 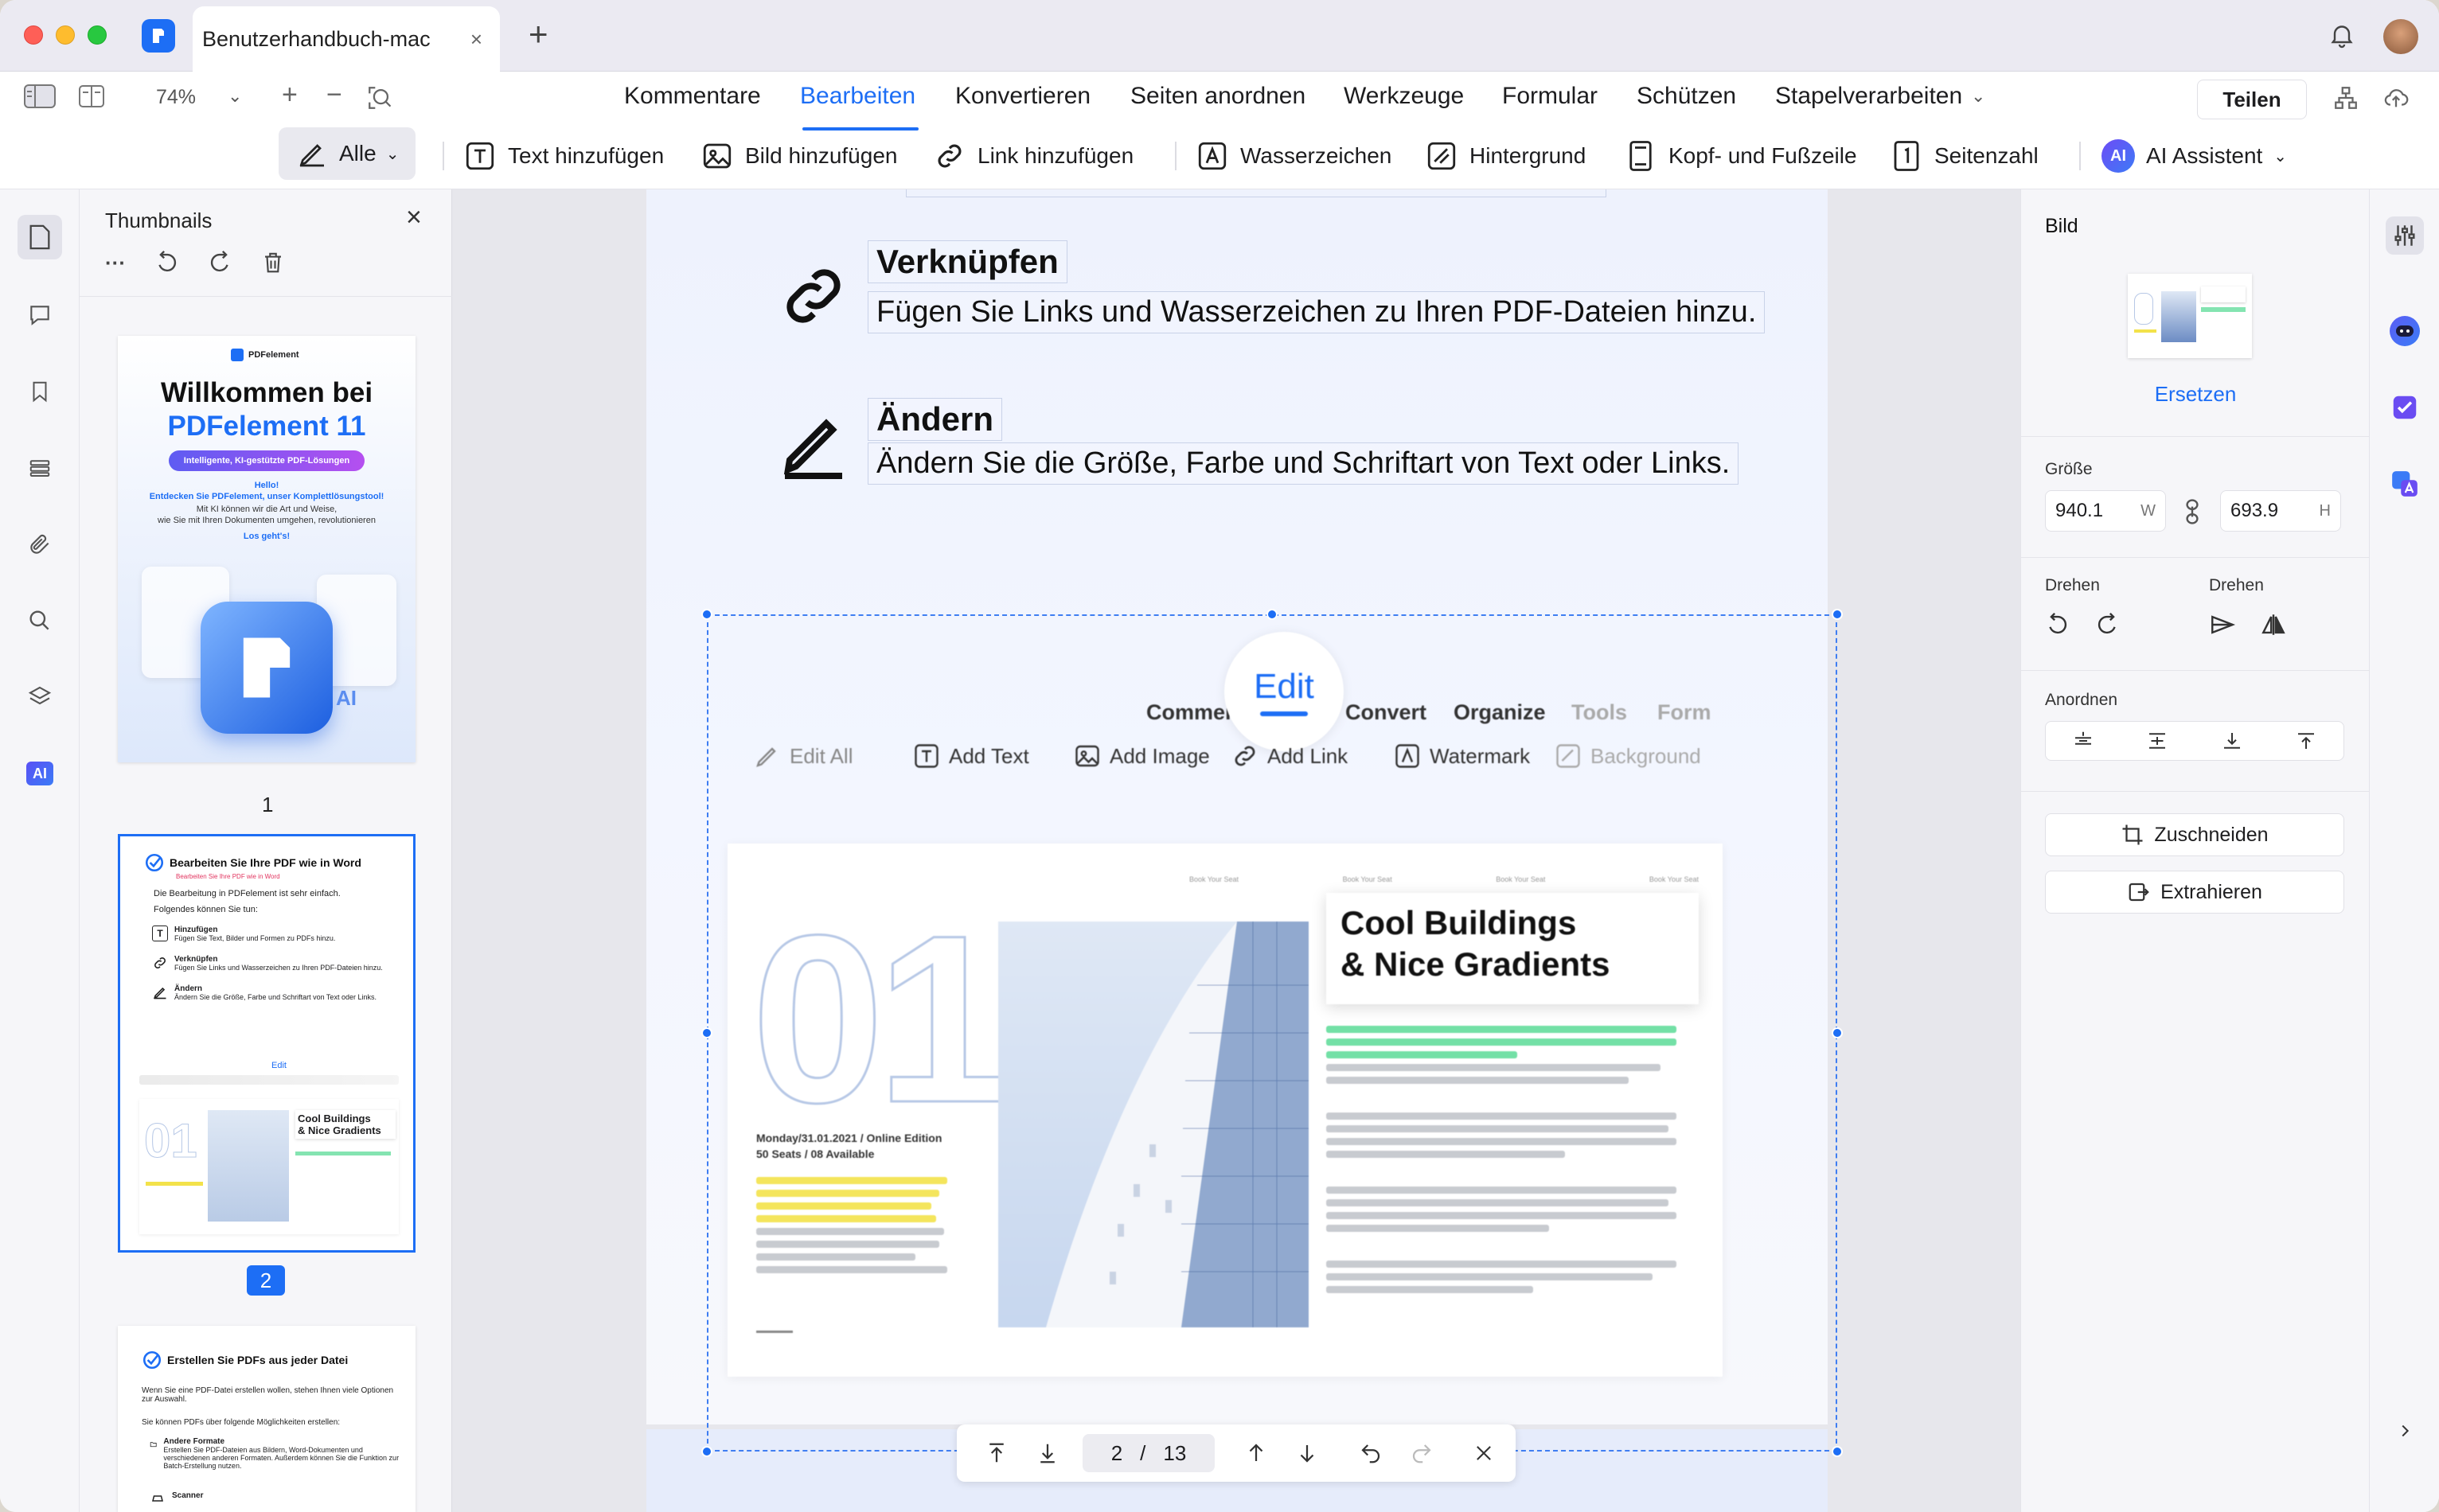 What do you see at coordinates (1484, 1453) in the screenshot?
I see `close-nav-icon` at bounding box center [1484, 1453].